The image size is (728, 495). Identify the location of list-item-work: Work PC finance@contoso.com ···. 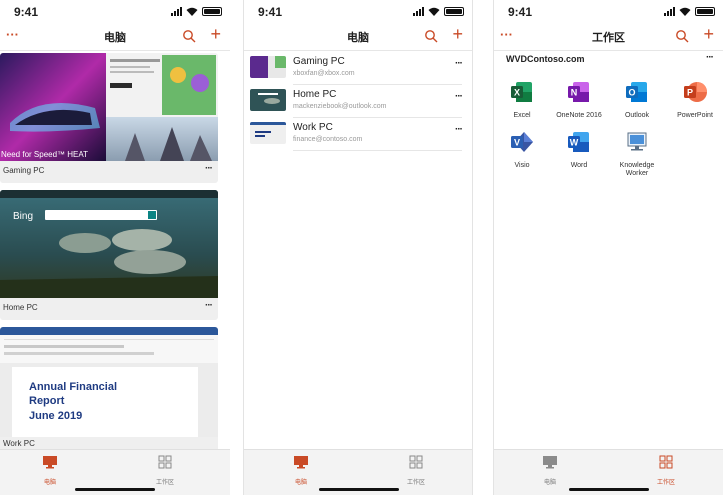
(356, 134).